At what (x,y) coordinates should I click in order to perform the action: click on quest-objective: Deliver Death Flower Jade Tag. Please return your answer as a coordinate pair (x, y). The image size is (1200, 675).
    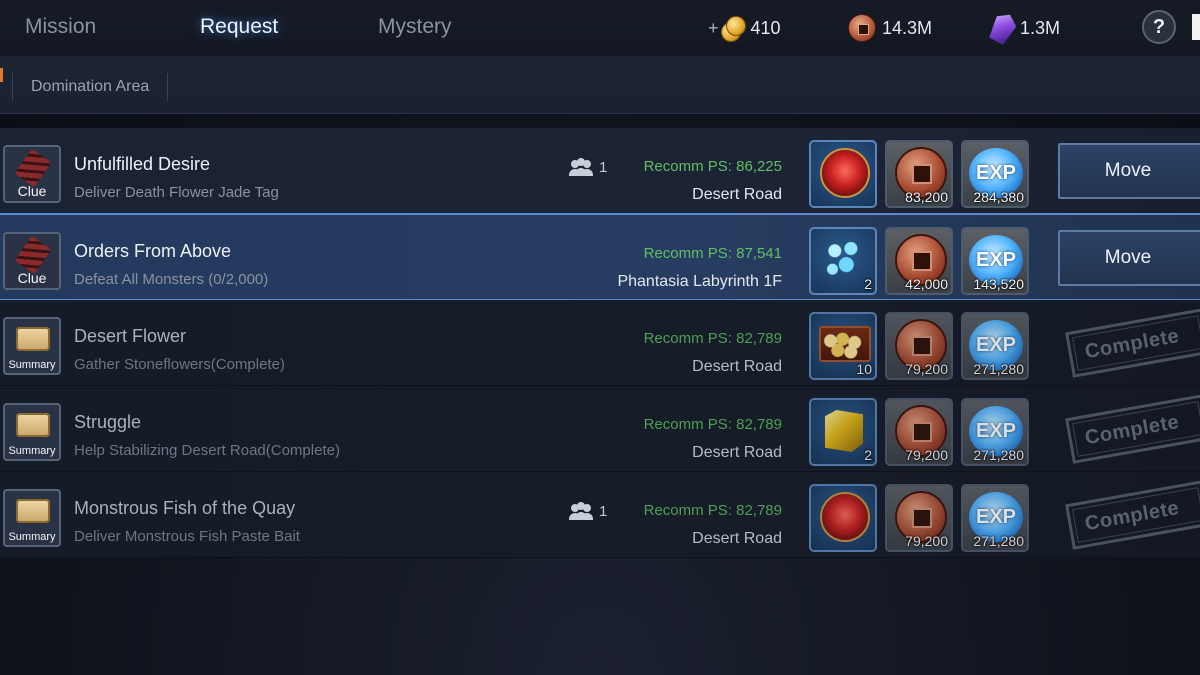
    Looking at the image, I should click on (176, 192).